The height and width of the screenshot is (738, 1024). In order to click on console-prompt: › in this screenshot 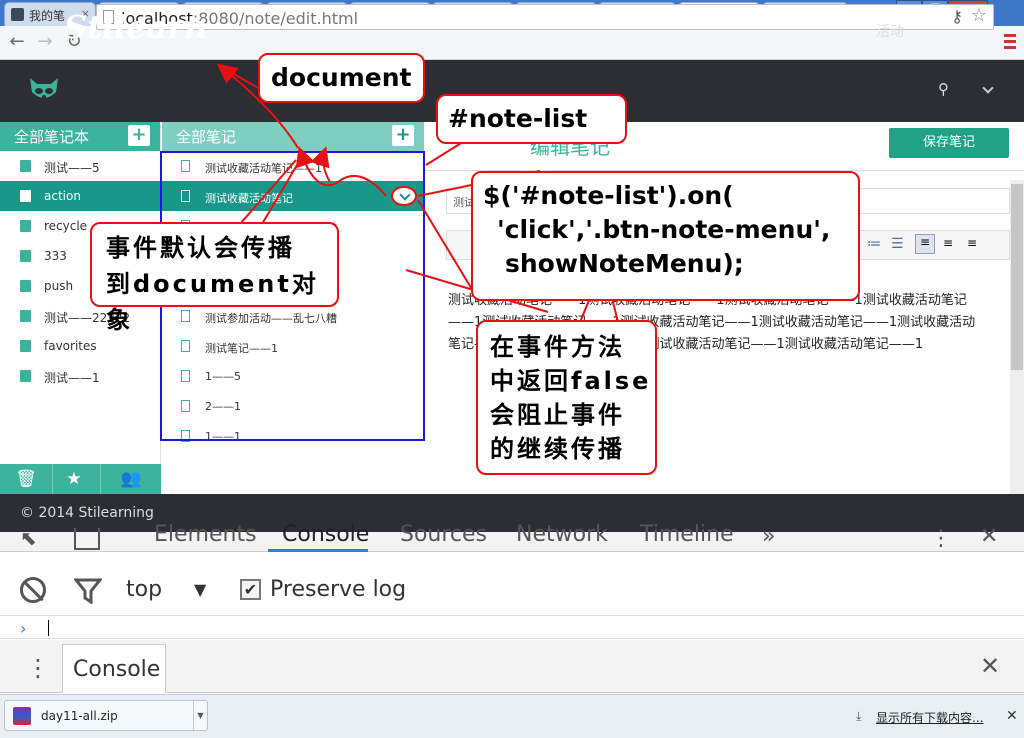, I will do `click(512, 628)`.